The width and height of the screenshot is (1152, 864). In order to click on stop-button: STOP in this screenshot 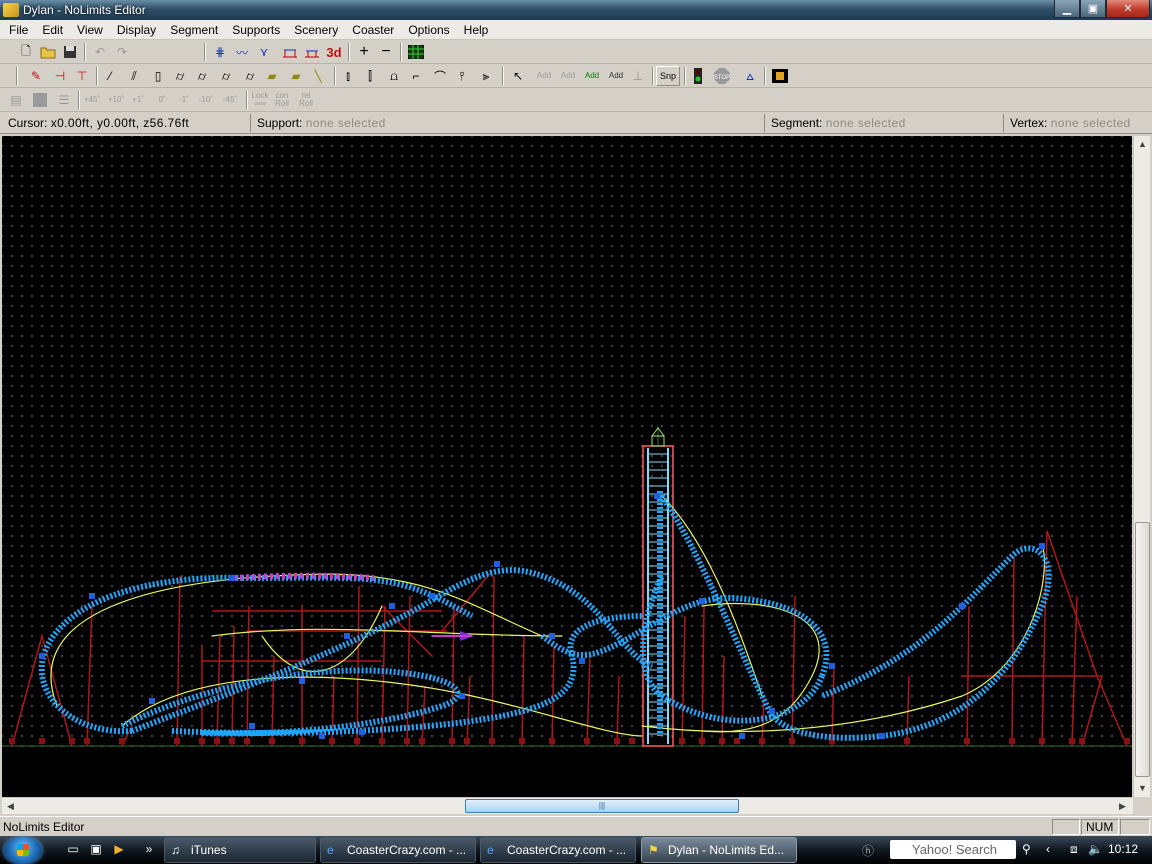, I will do `click(722, 76)`.